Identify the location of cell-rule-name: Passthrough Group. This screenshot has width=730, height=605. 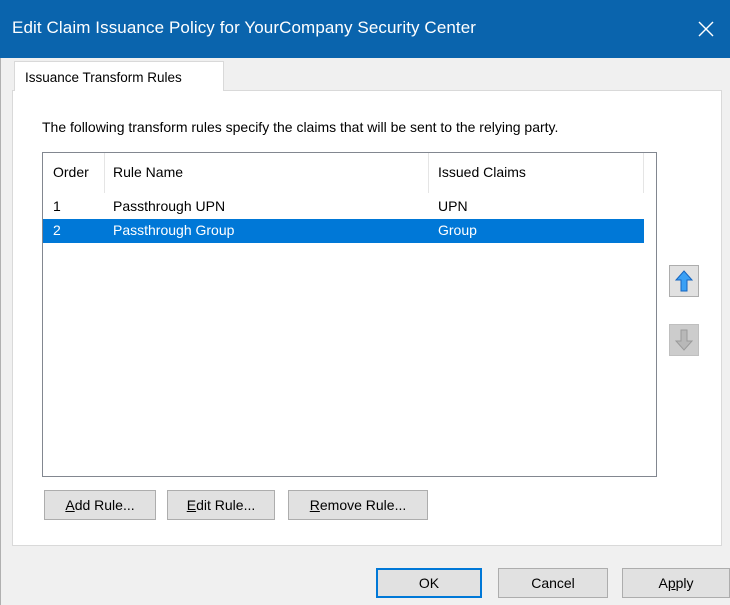
(174, 230).